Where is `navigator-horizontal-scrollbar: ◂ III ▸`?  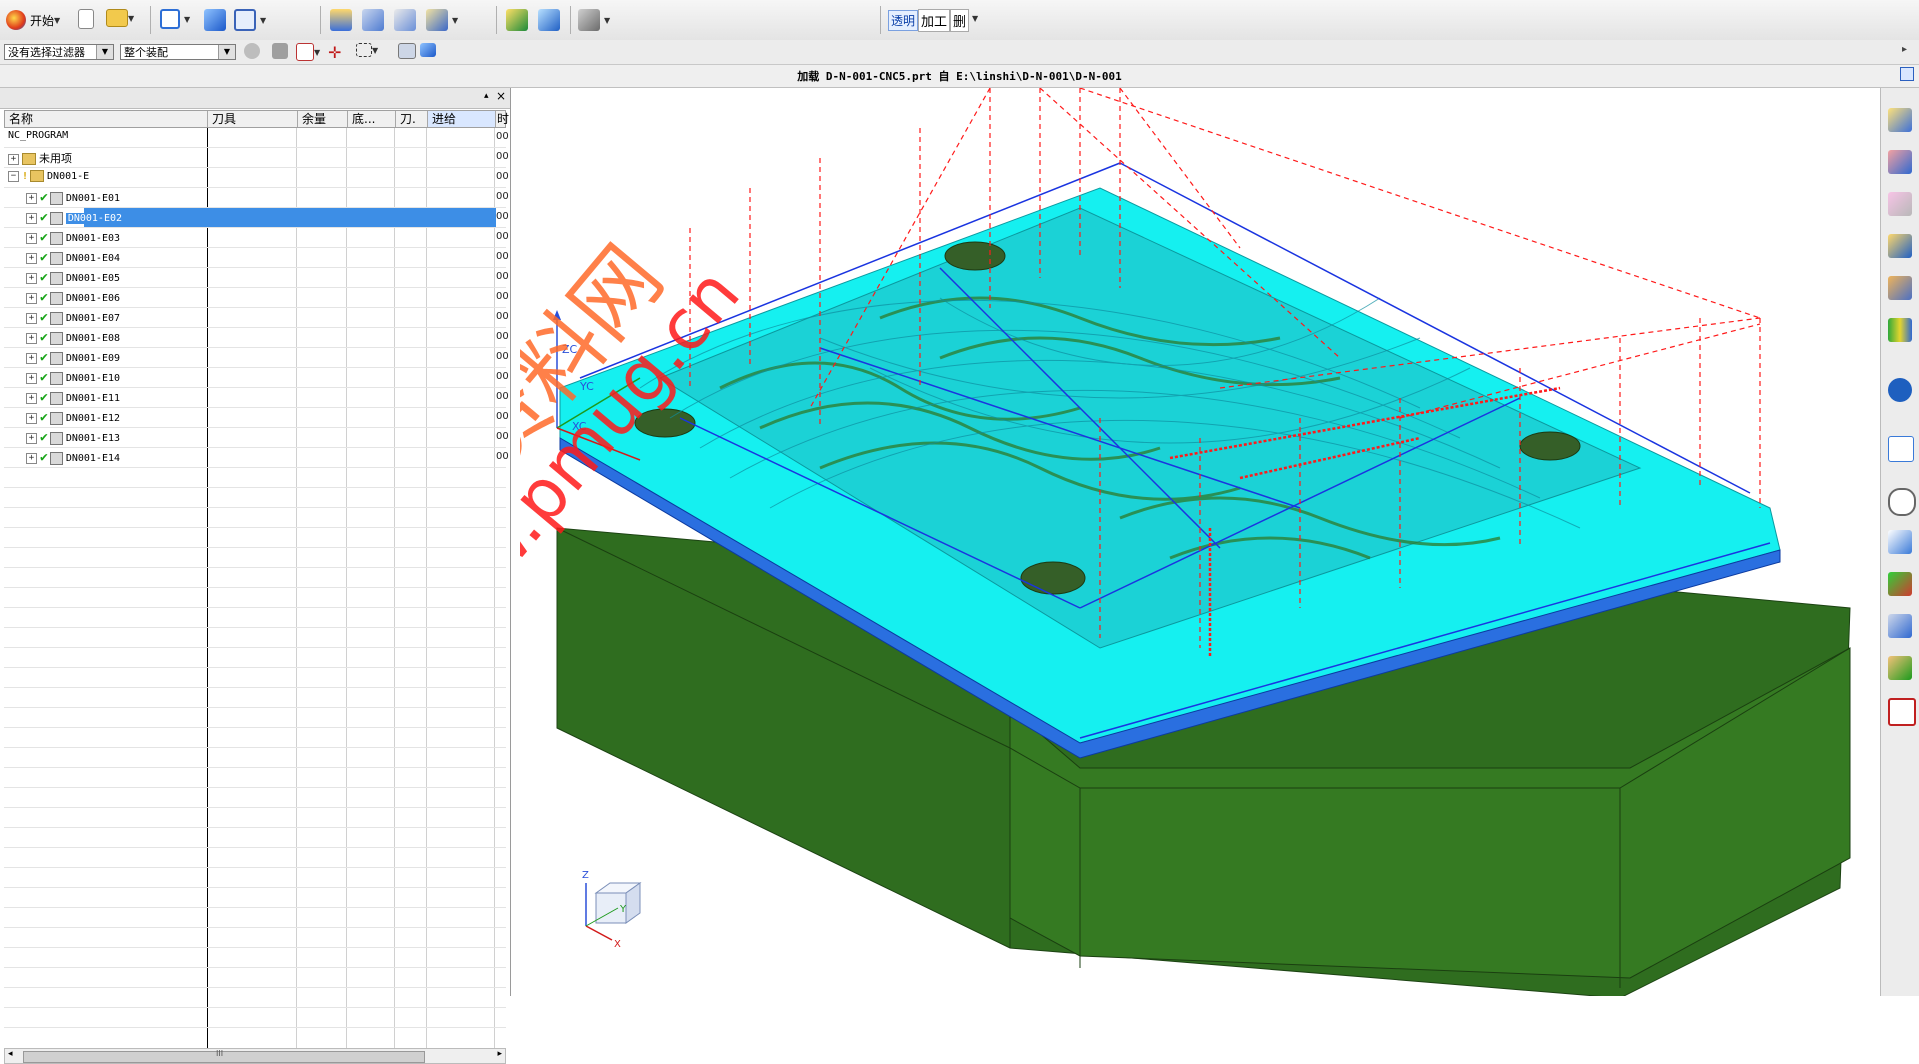
navigator-horizontal-scrollbar: ◂ III ▸ is located at coordinates (255, 1056).